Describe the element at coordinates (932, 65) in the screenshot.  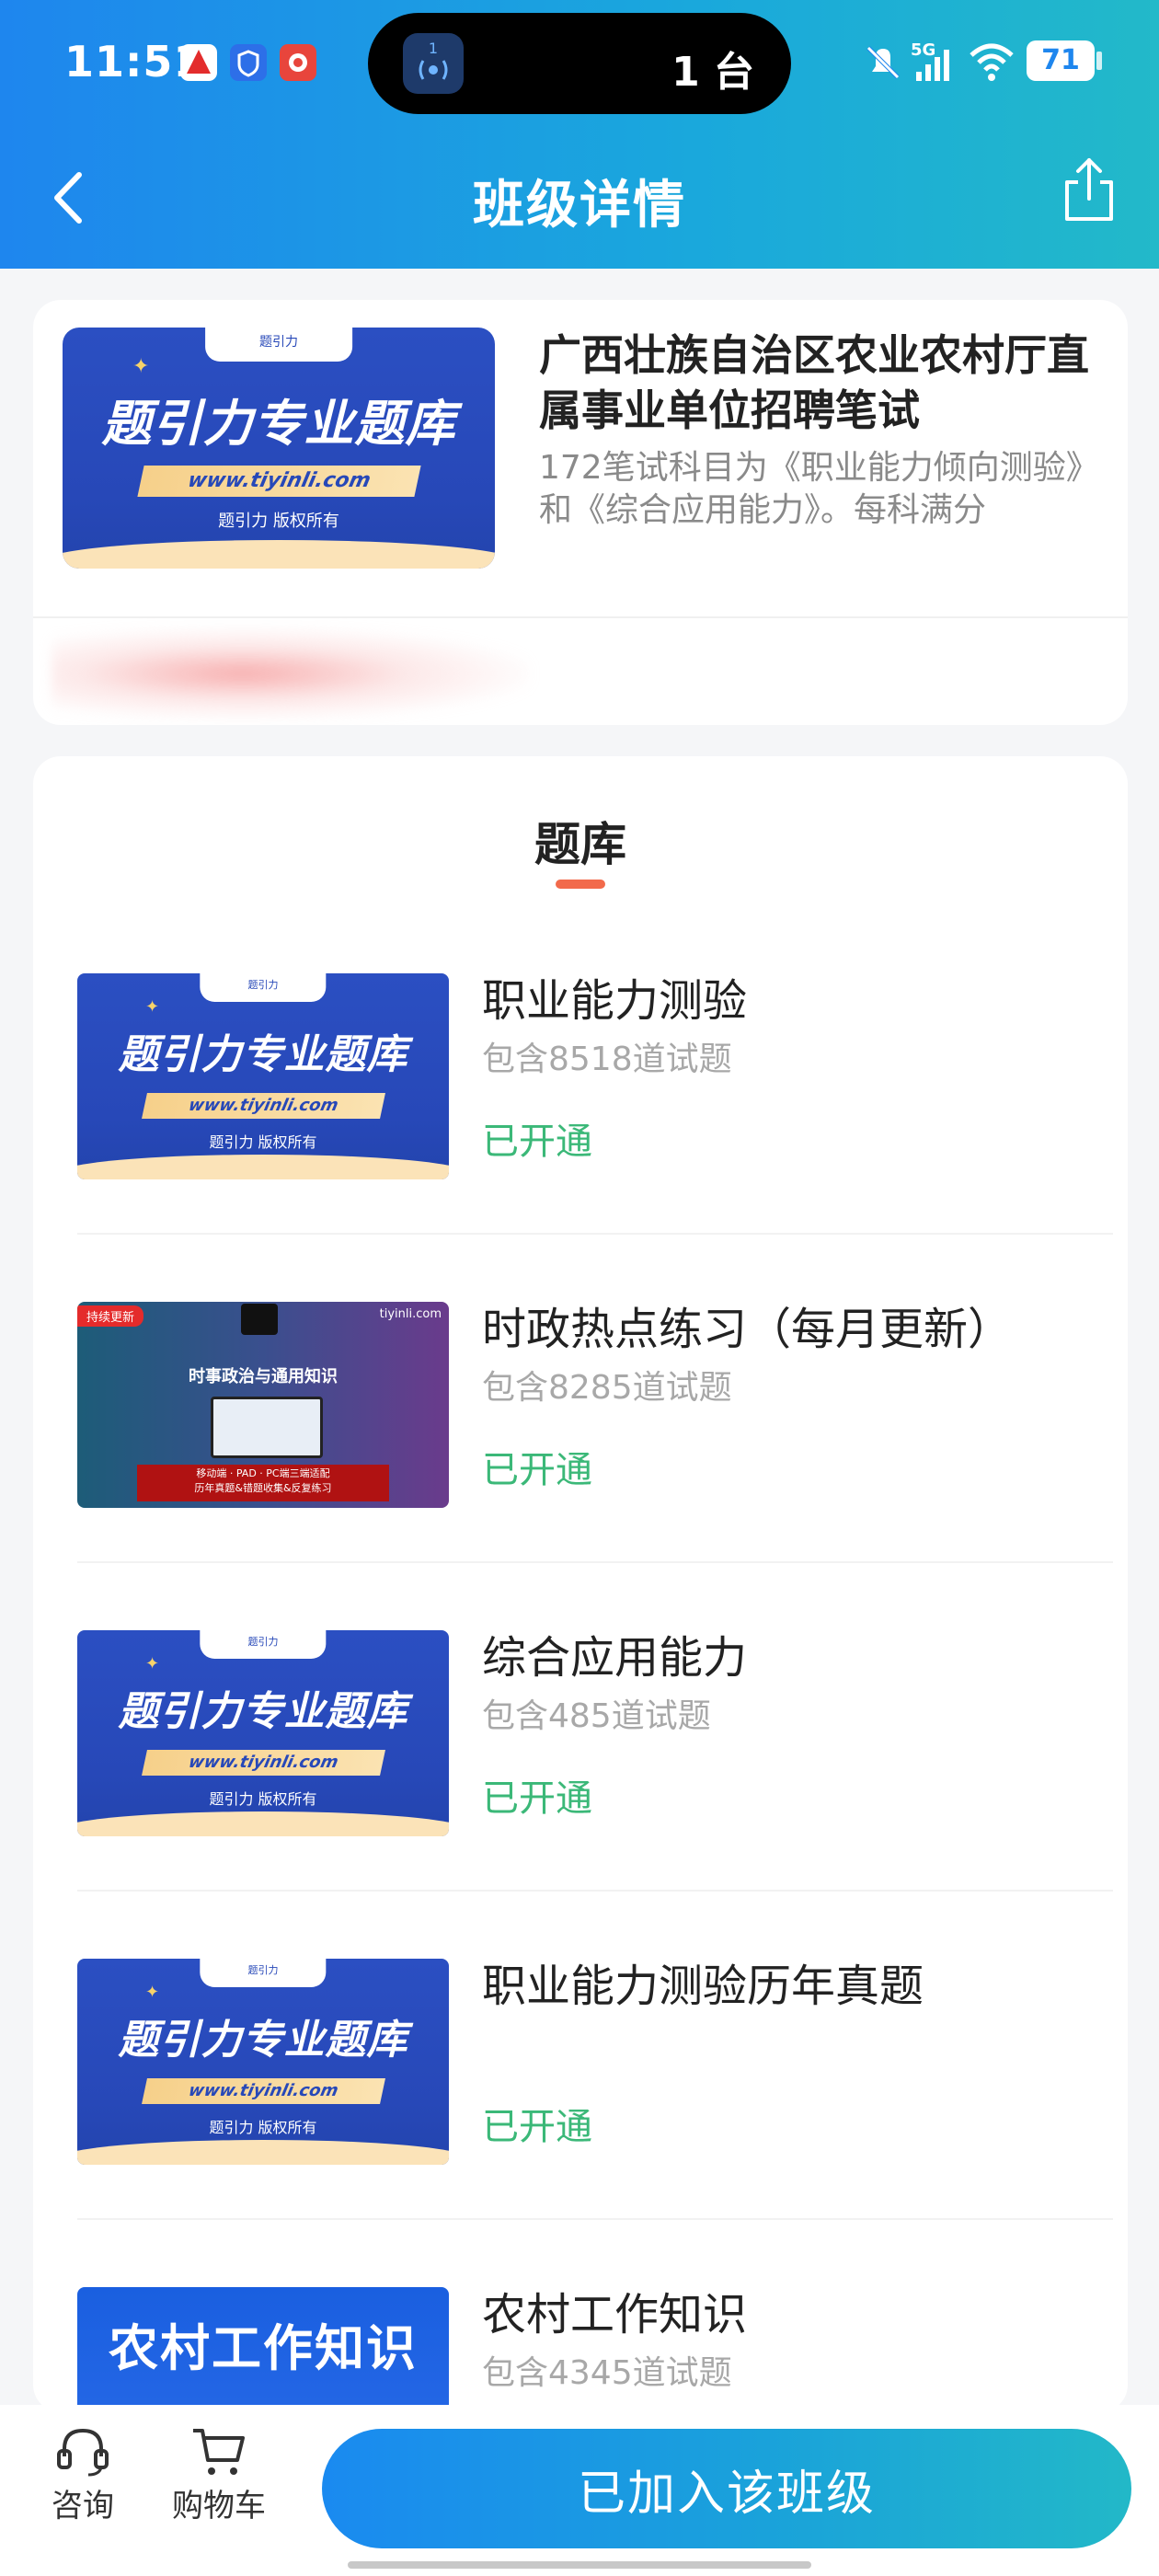
I see `signal-icon` at that location.